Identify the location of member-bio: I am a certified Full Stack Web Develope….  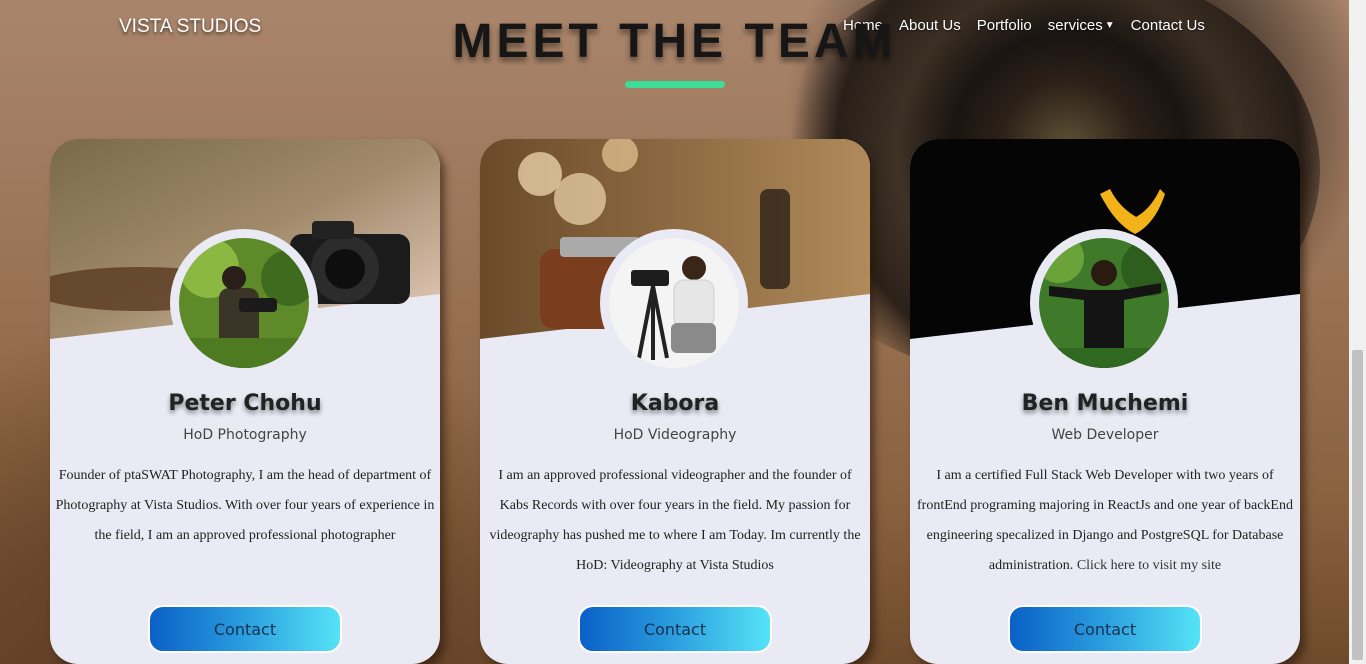
(1105, 521).